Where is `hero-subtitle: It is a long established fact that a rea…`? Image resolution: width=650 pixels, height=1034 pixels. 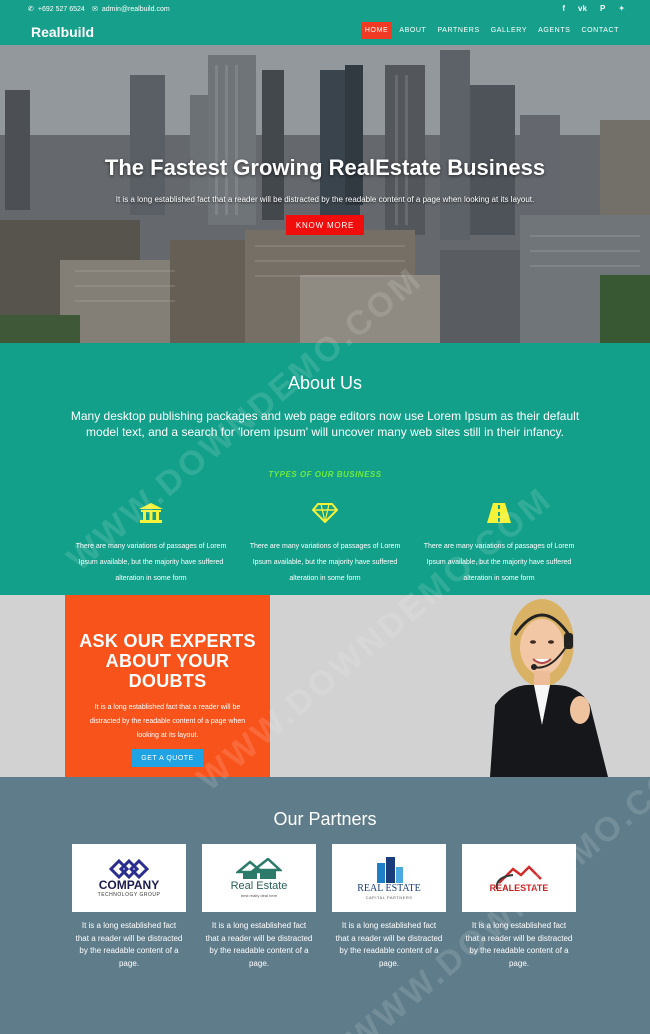 hero-subtitle: It is a long established fact that a rea… is located at coordinates (325, 199).